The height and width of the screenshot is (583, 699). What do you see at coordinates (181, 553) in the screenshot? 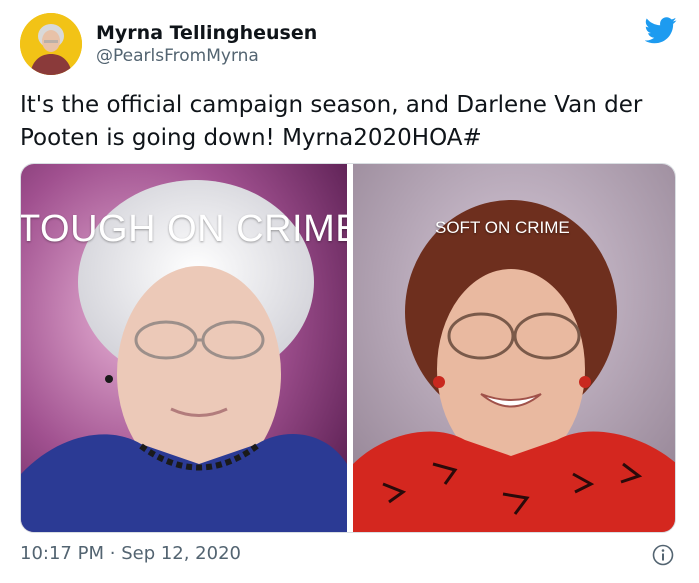
I see `tweet-date: Sep 12, 2020` at bounding box center [181, 553].